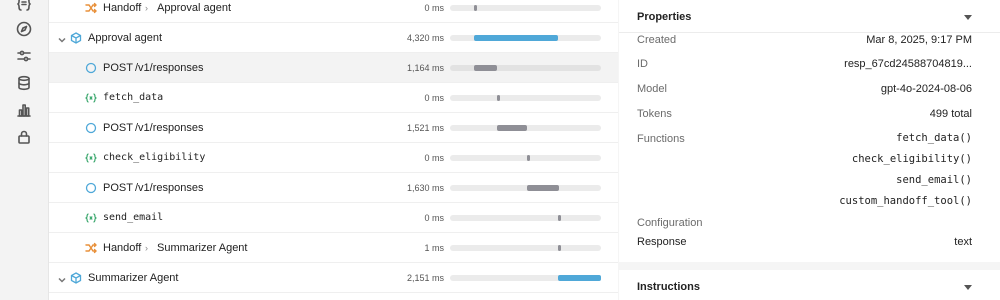  I want to click on row-duration: 1,630 ms, so click(425, 188).